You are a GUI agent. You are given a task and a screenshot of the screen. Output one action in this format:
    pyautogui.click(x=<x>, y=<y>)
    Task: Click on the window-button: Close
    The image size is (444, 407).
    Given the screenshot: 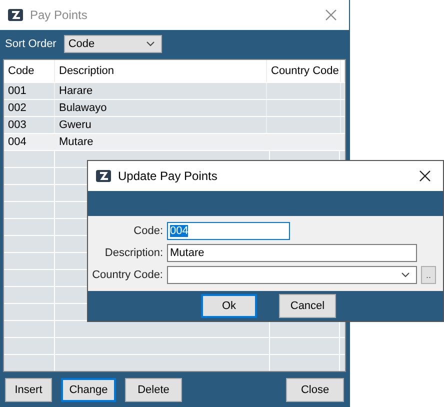 What is the action you would take?
    pyautogui.click(x=315, y=390)
    